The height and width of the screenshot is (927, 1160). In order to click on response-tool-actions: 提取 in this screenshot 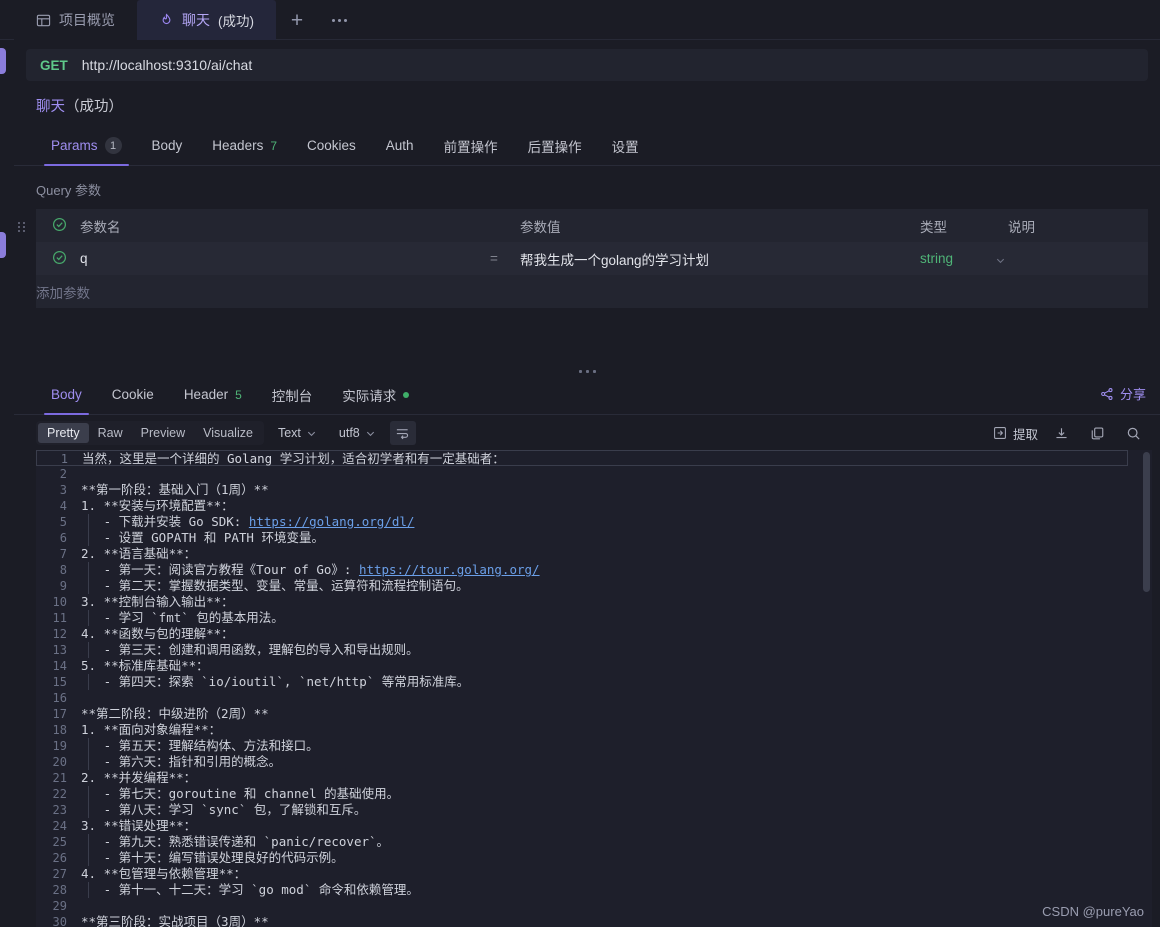, I will do `click(1069, 433)`.